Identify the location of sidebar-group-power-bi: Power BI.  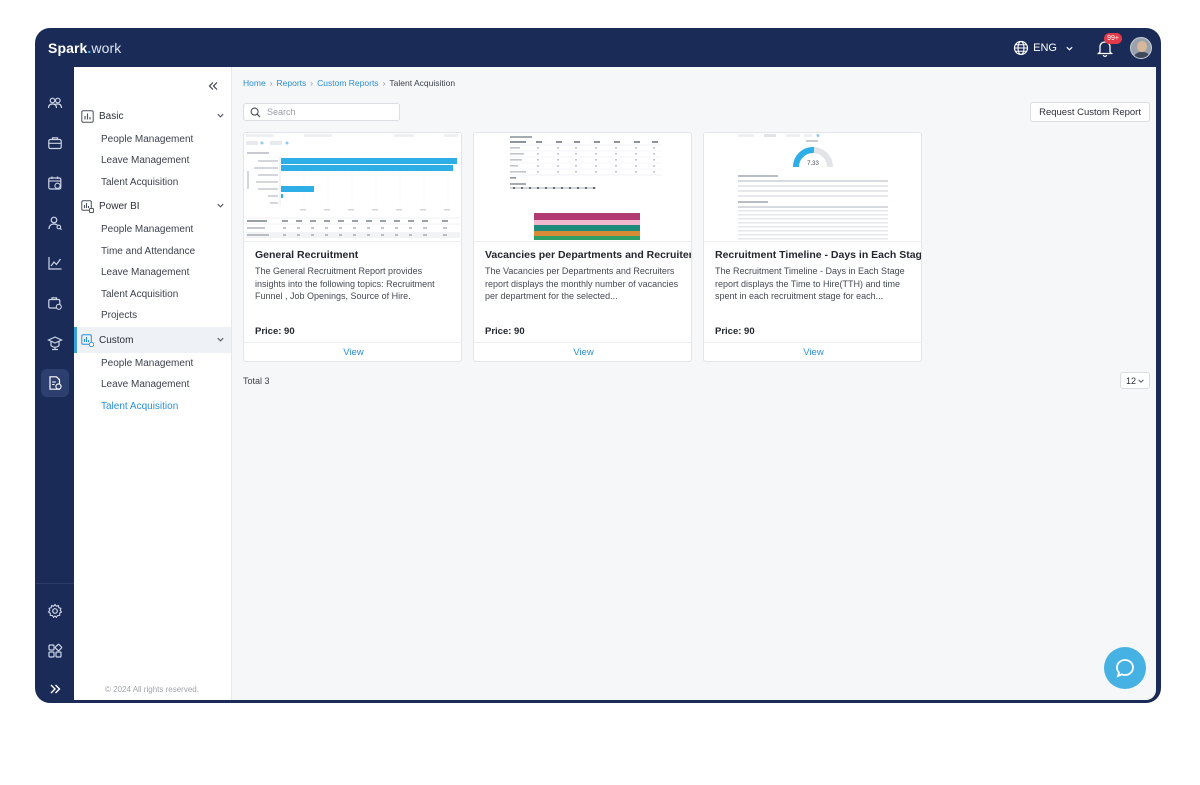
(152, 206).